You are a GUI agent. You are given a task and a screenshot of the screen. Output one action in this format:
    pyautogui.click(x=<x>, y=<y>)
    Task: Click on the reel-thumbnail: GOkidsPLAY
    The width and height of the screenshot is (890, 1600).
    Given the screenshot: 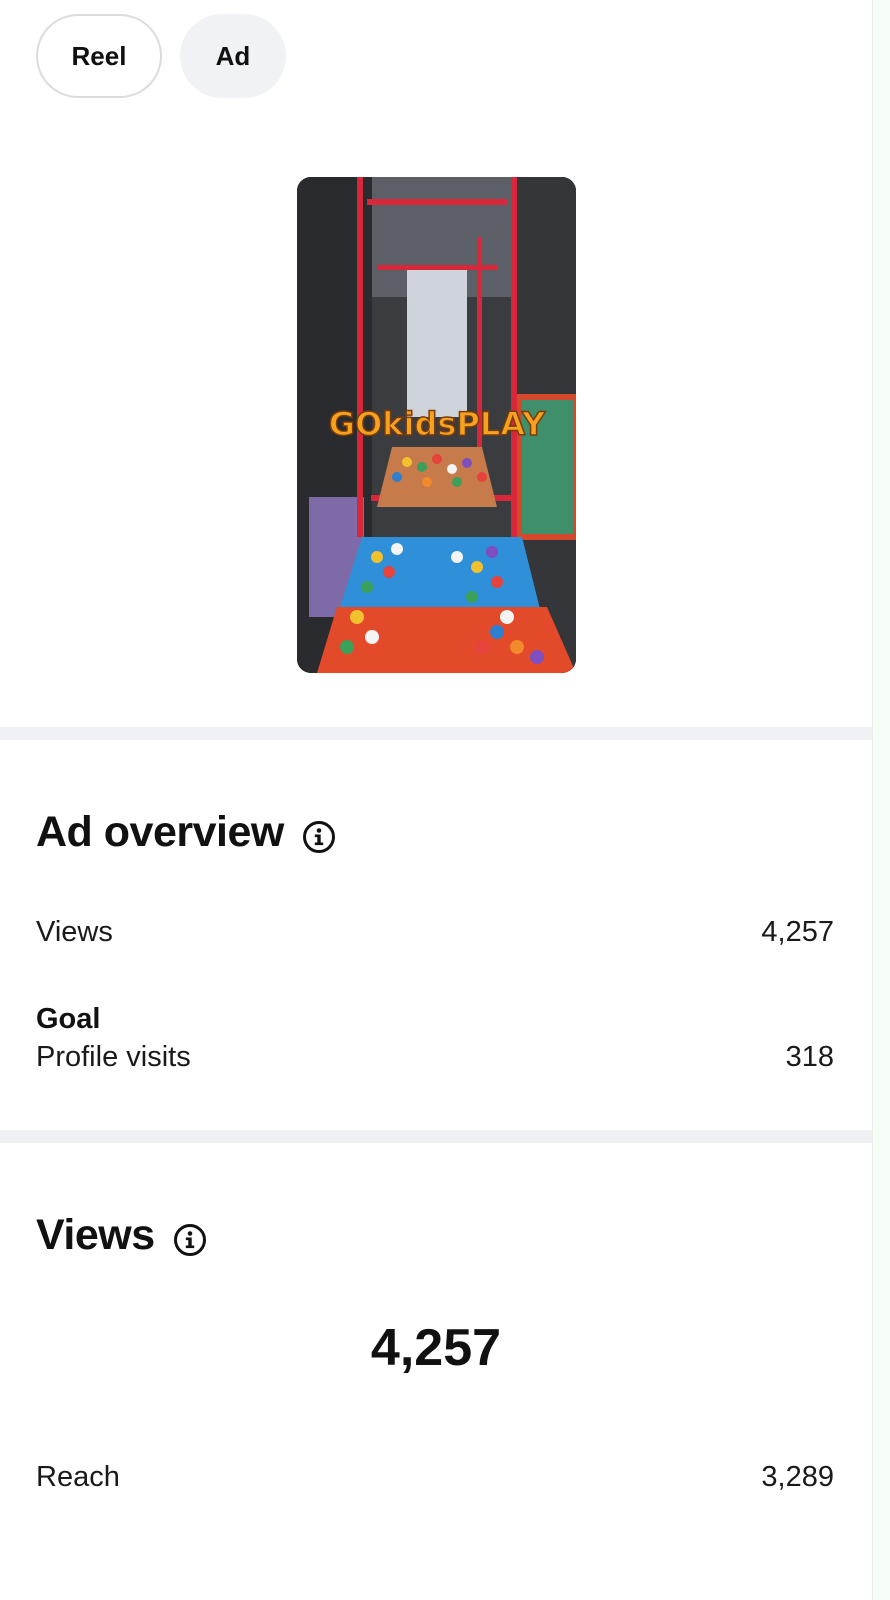 What is the action you would take?
    pyautogui.click(x=436, y=425)
    